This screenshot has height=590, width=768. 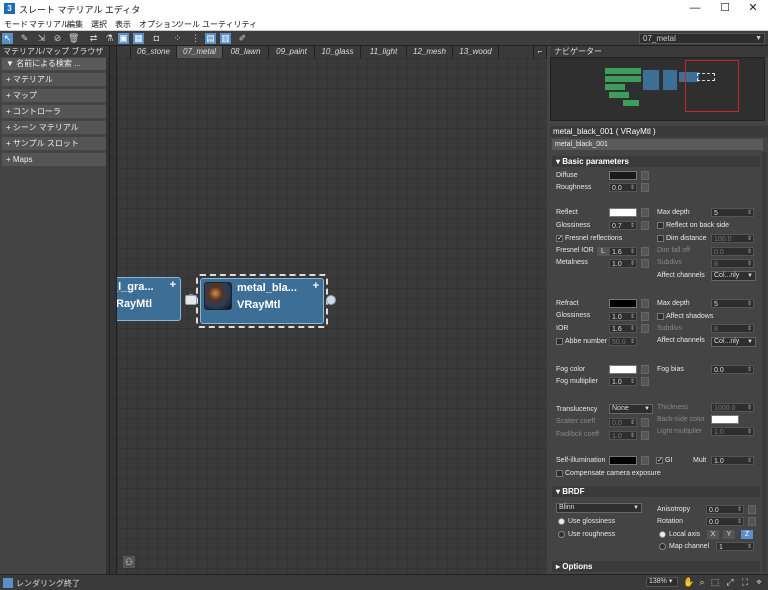 What do you see at coordinates (561, 534) in the screenshot?
I see `use-roughness-radio` at bounding box center [561, 534].